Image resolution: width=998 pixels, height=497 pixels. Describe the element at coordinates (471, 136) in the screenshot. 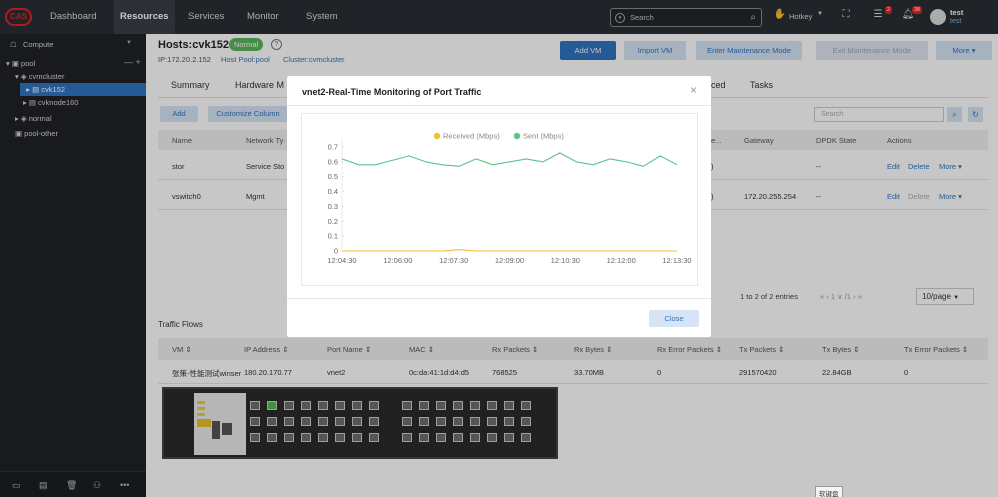

I see `legend-label: Received (Mbps)` at that location.